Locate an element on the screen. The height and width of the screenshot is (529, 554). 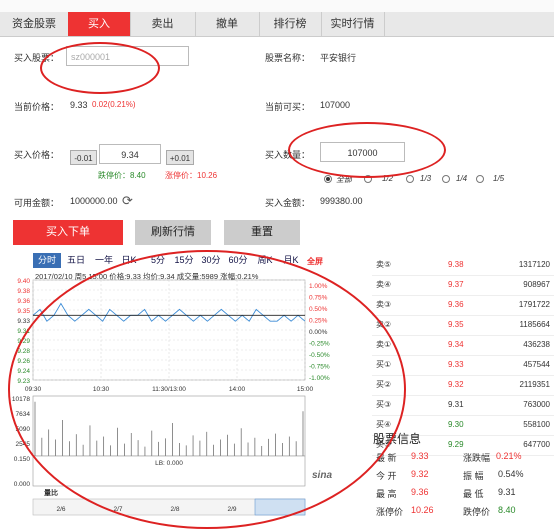
info-low-label: 最 低 is located at coordinates (473, 494).